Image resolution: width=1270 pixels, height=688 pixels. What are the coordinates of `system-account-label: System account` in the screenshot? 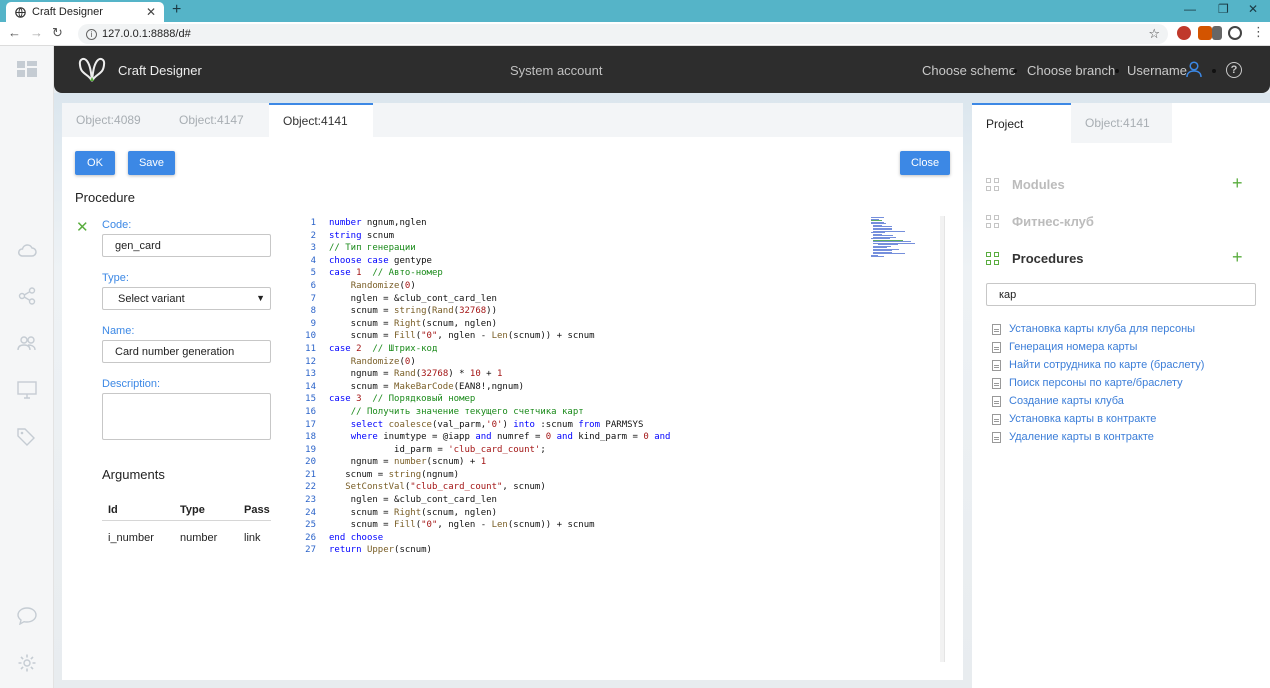 It's located at (556, 70).